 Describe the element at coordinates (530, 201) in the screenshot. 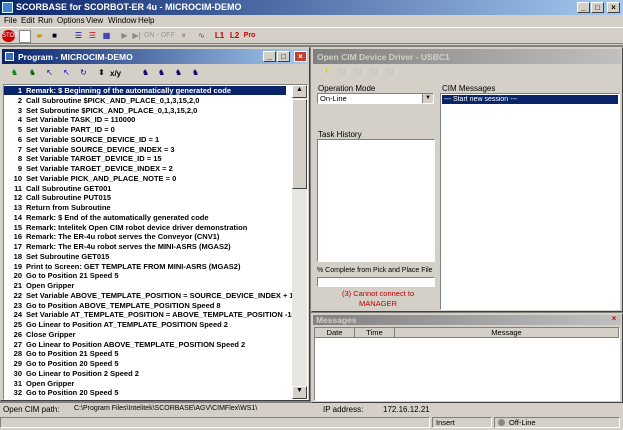

I see `cim-messages-list: --- Start new session ---` at that location.